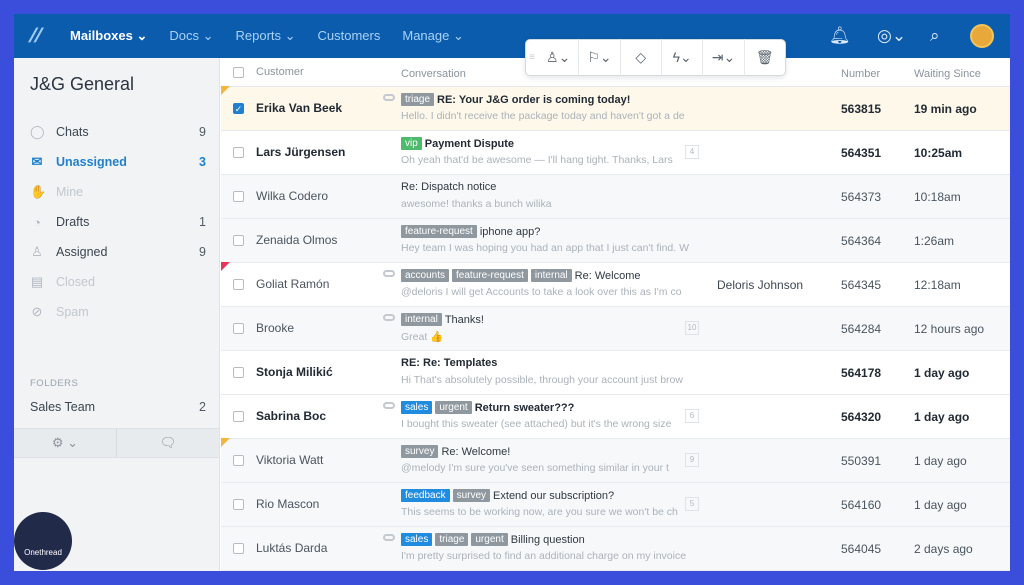 This screenshot has width=1024, height=585. I want to click on conversation-number: 564320, so click(861, 417).